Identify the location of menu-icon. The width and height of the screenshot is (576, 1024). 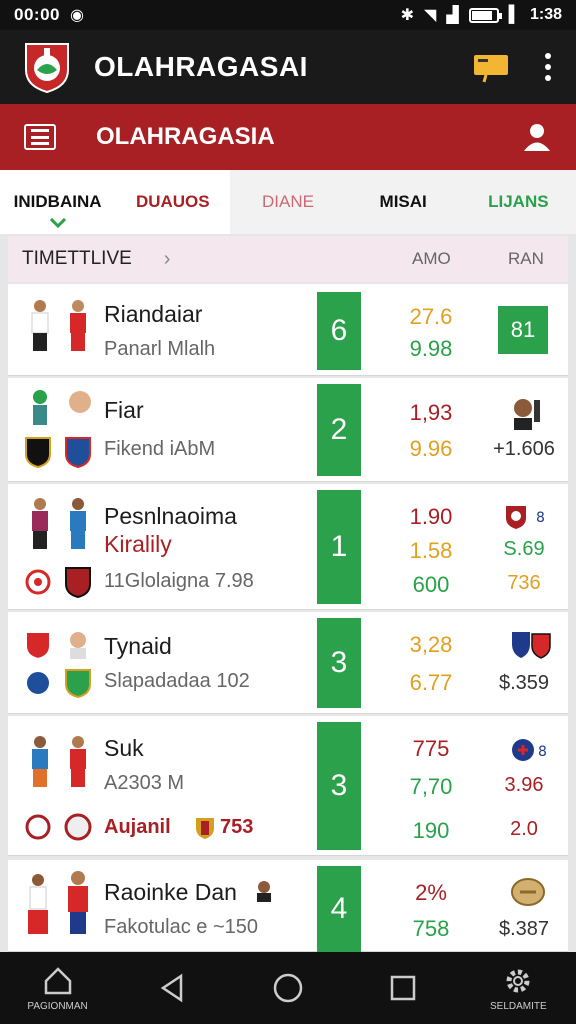
(40, 137).